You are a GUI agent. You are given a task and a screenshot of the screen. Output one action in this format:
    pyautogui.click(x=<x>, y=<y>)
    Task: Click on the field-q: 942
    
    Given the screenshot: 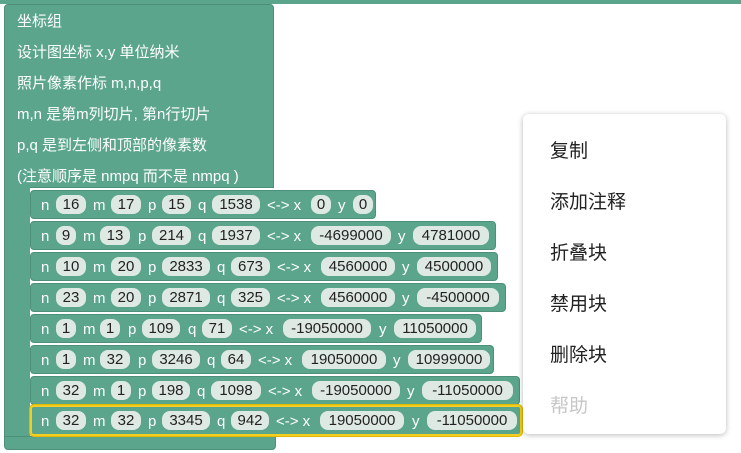 What is the action you would take?
    pyautogui.click(x=250, y=420)
    